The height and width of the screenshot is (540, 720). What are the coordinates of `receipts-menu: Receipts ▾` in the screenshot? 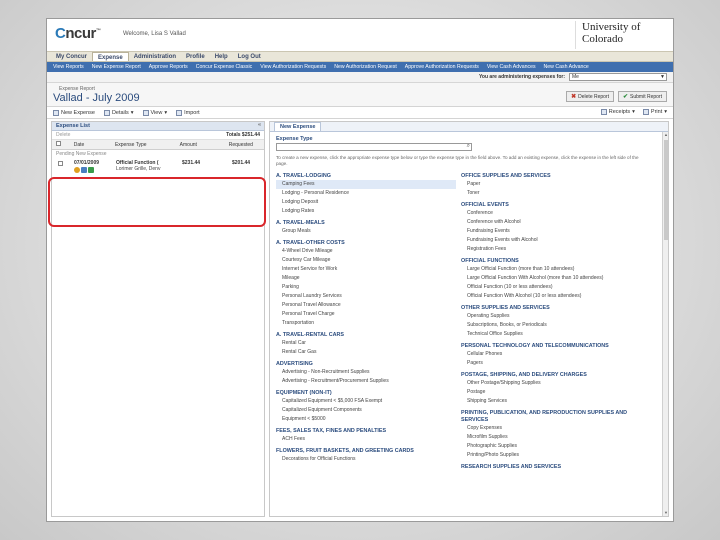 It's located at (617, 112).